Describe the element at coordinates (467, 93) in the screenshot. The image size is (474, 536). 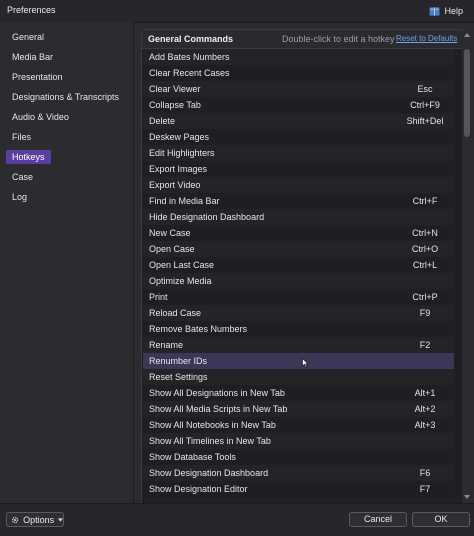
I see `scrollbar-thumb` at that location.